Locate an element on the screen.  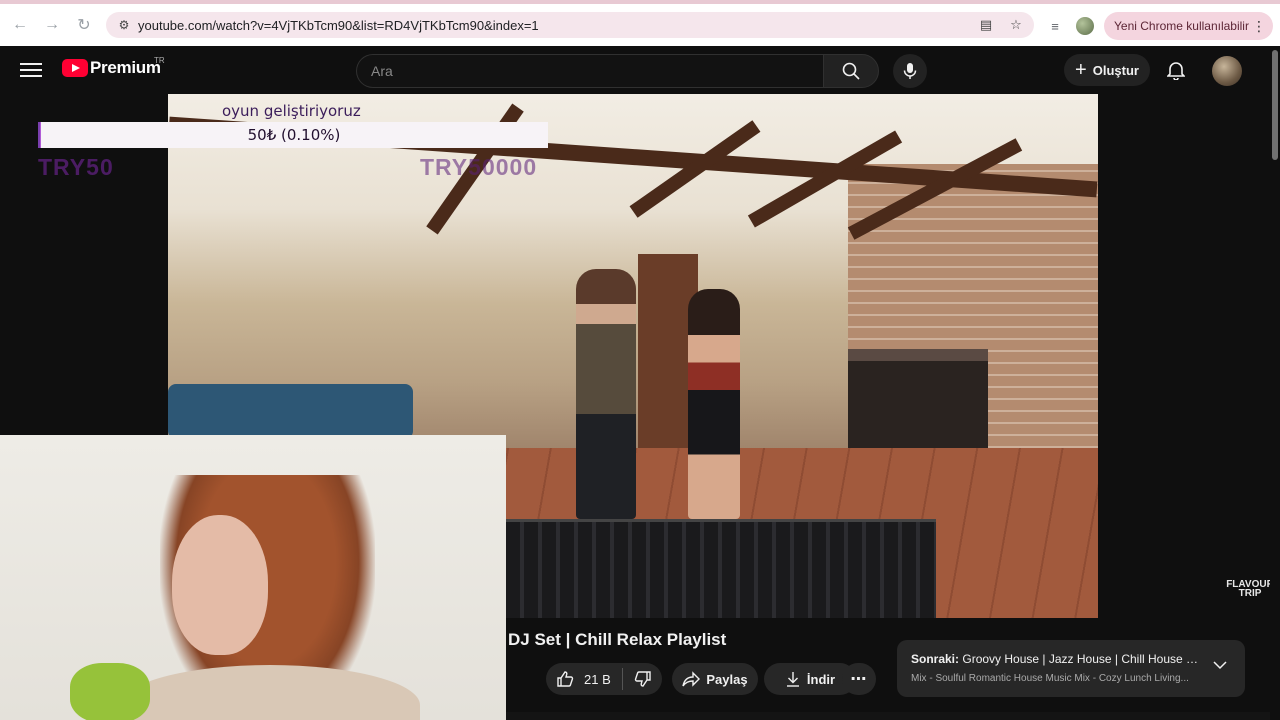
notifications-bell-icon is located at coordinates (1176, 70).